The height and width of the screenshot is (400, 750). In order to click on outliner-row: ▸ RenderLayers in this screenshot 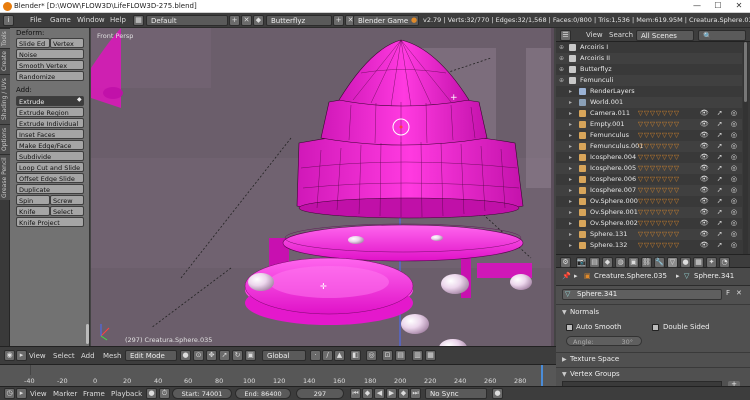, I will do `click(649, 91)`.